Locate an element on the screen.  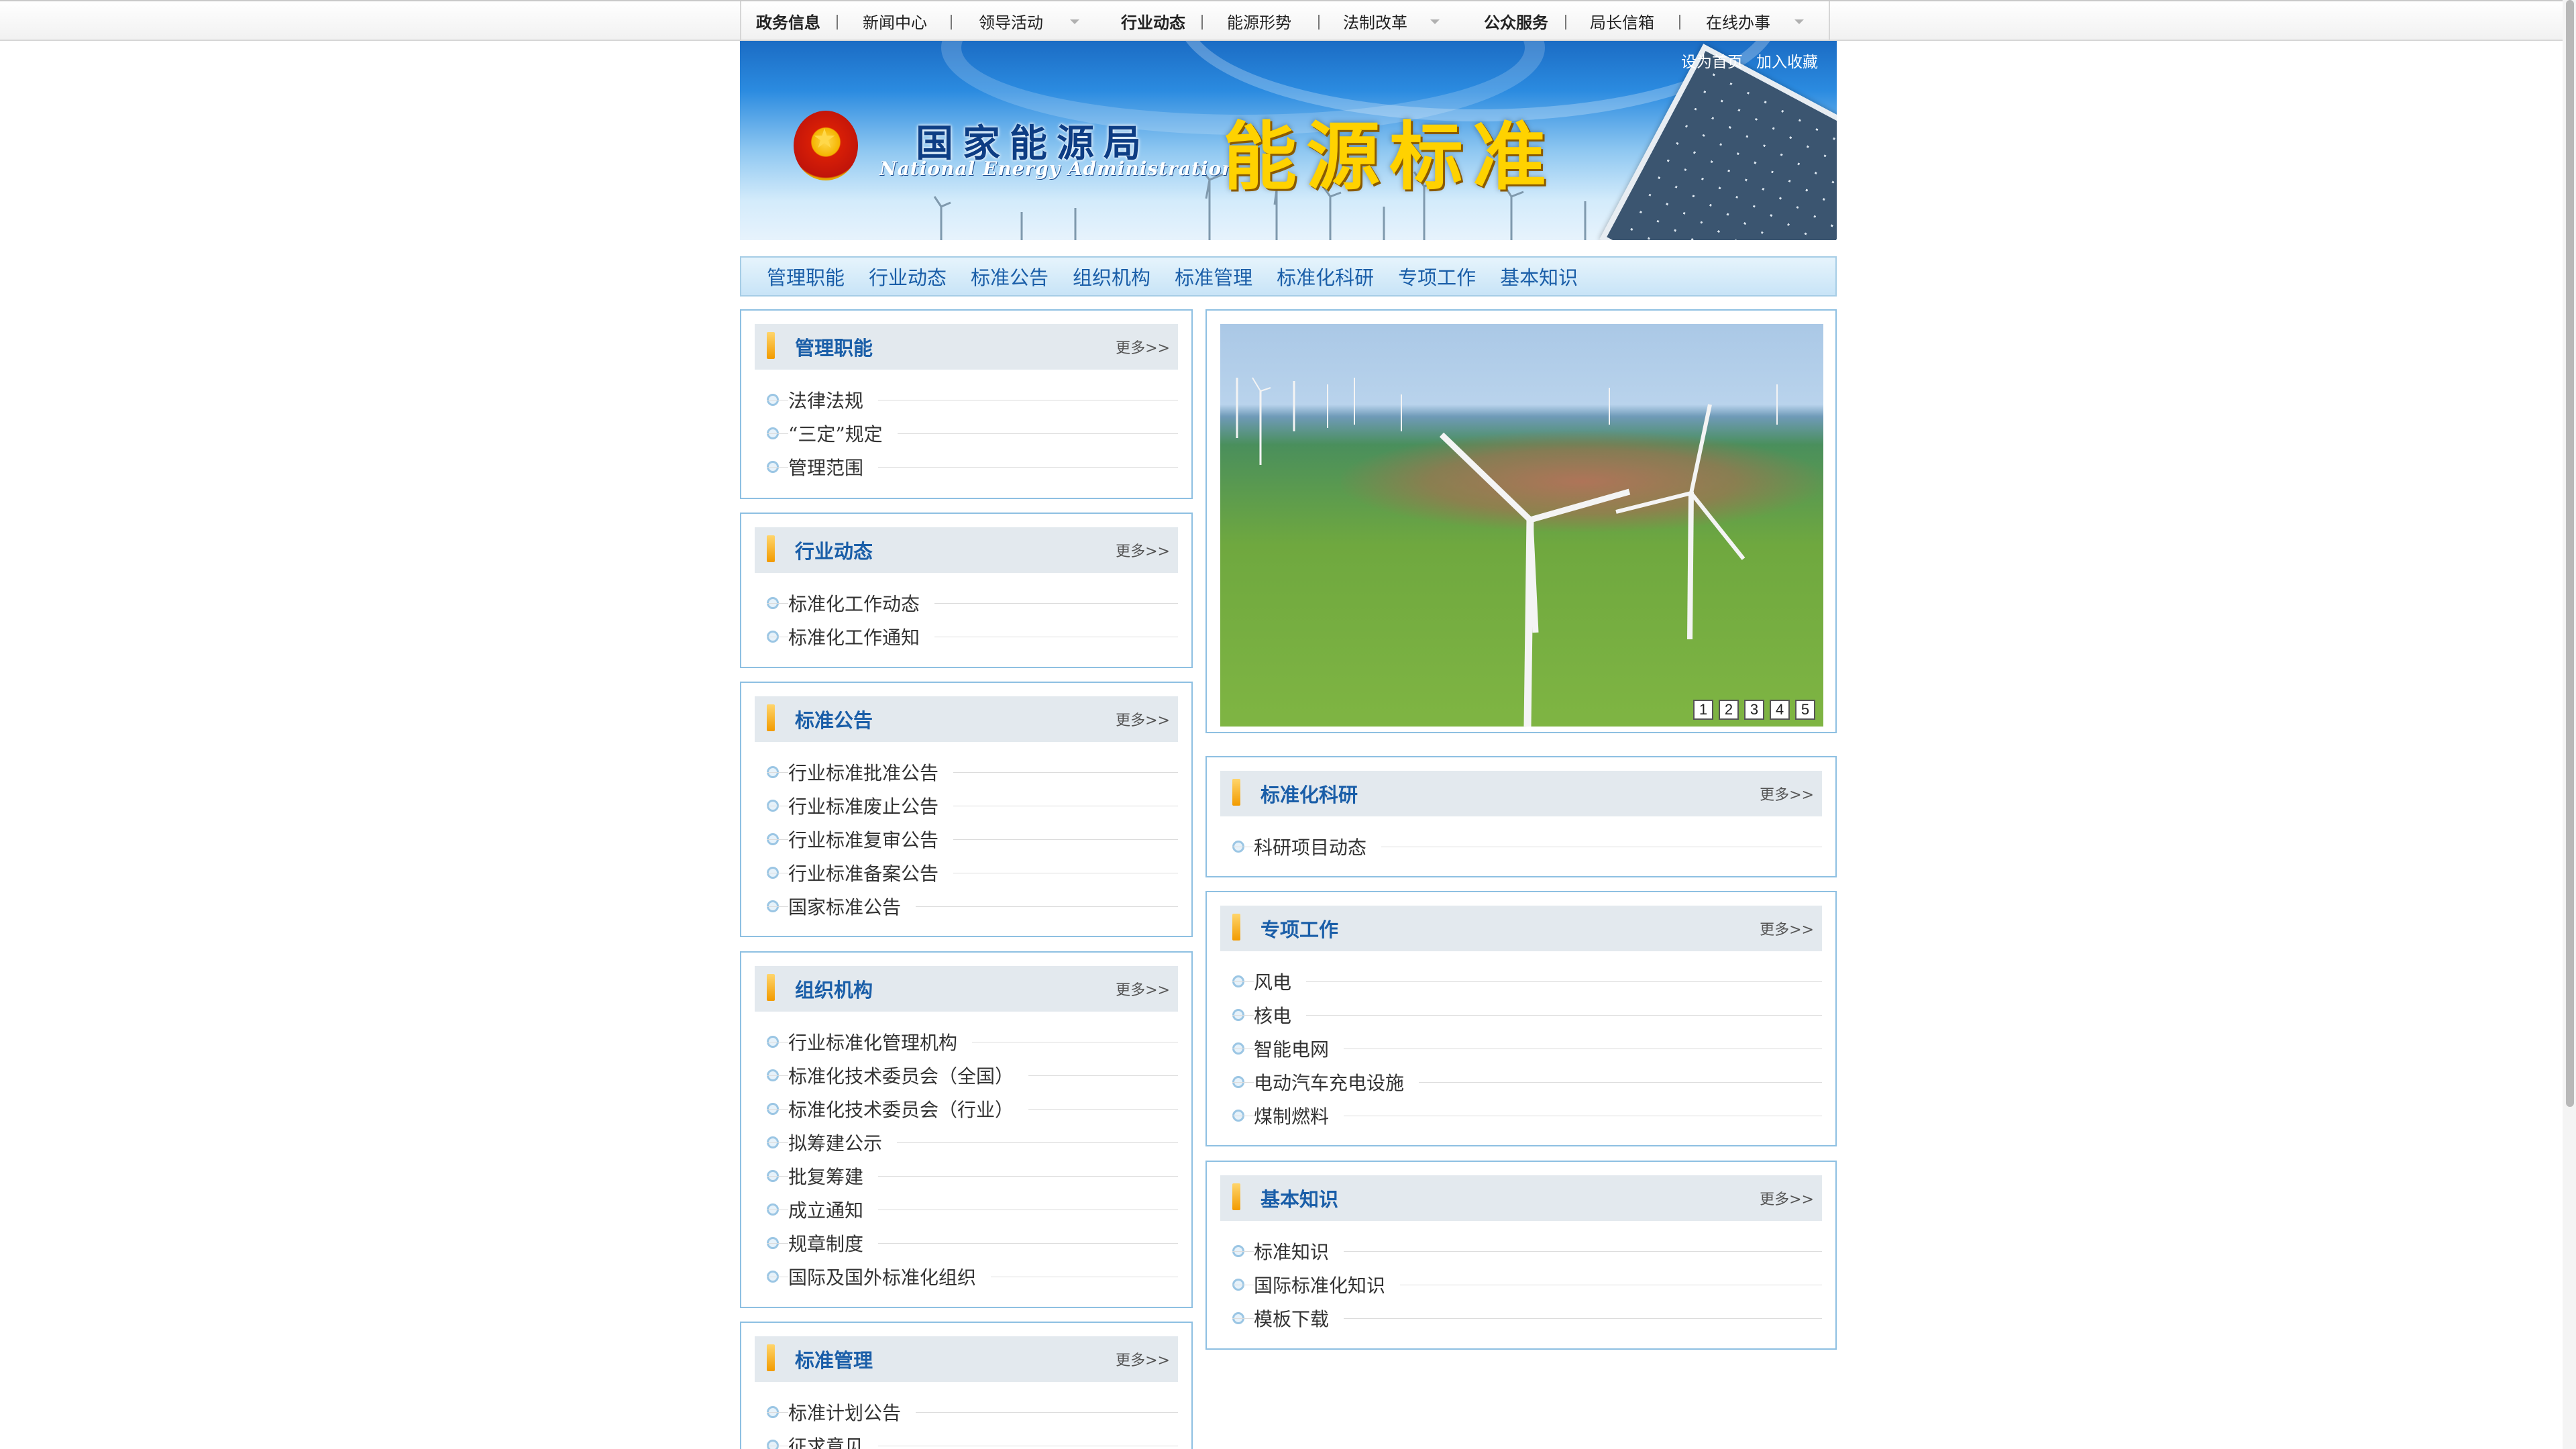
section-list: 风电 核电 智能电网 电动汽车充电设施 煤制燃料 is located at coordinates (1527, 1048).